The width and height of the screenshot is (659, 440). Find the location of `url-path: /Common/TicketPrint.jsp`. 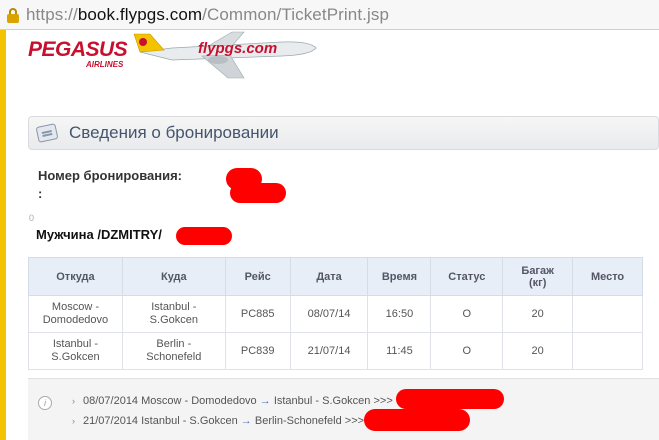

url-path: /Common/TicketPrint.jsp is located at coordinates (295, 14).